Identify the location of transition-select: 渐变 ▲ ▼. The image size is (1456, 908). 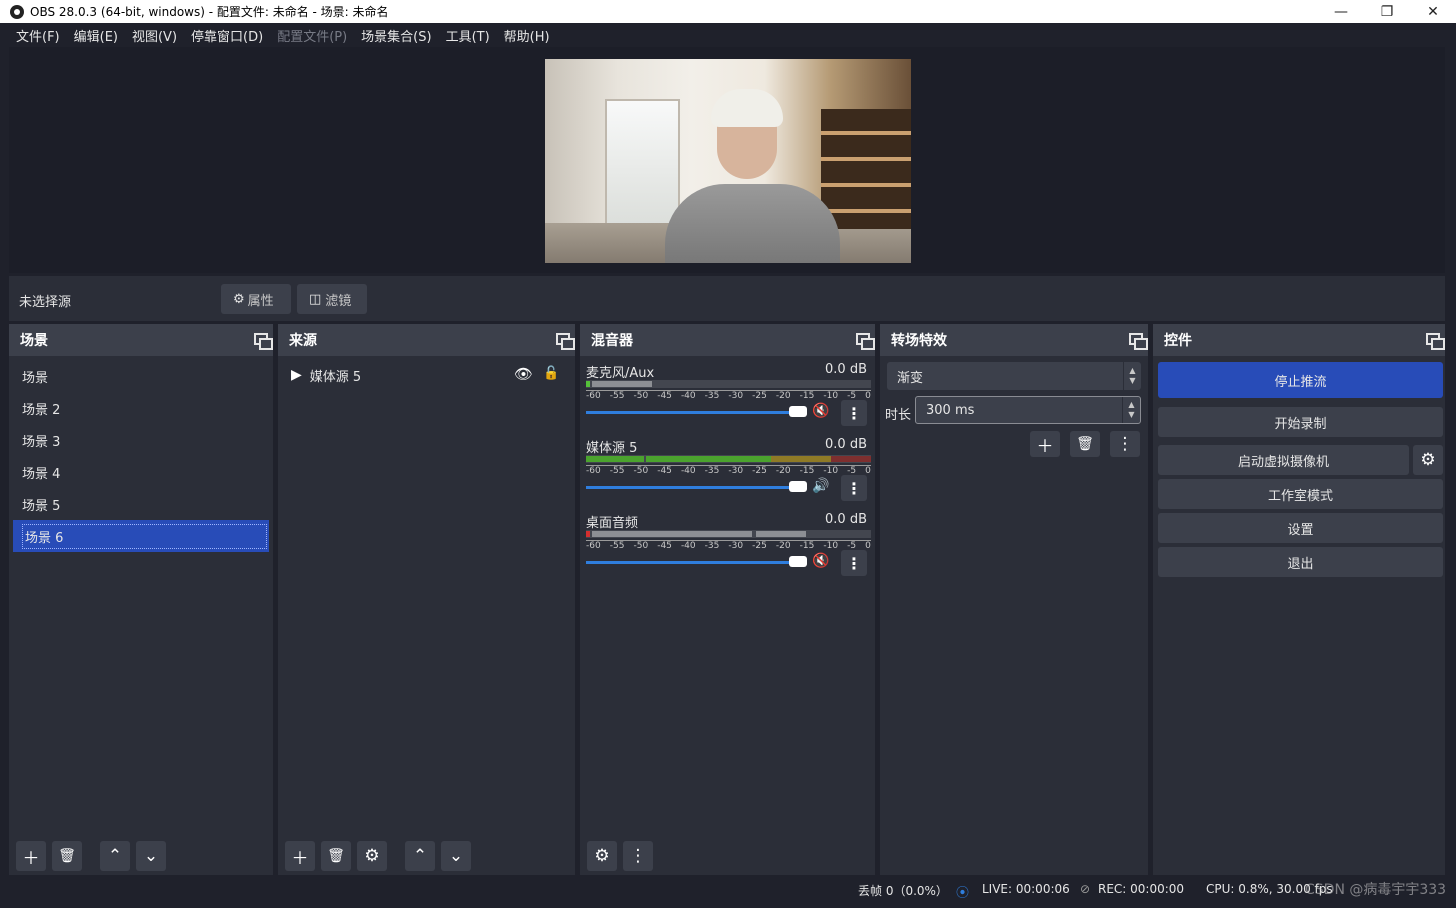
(1014, 376).